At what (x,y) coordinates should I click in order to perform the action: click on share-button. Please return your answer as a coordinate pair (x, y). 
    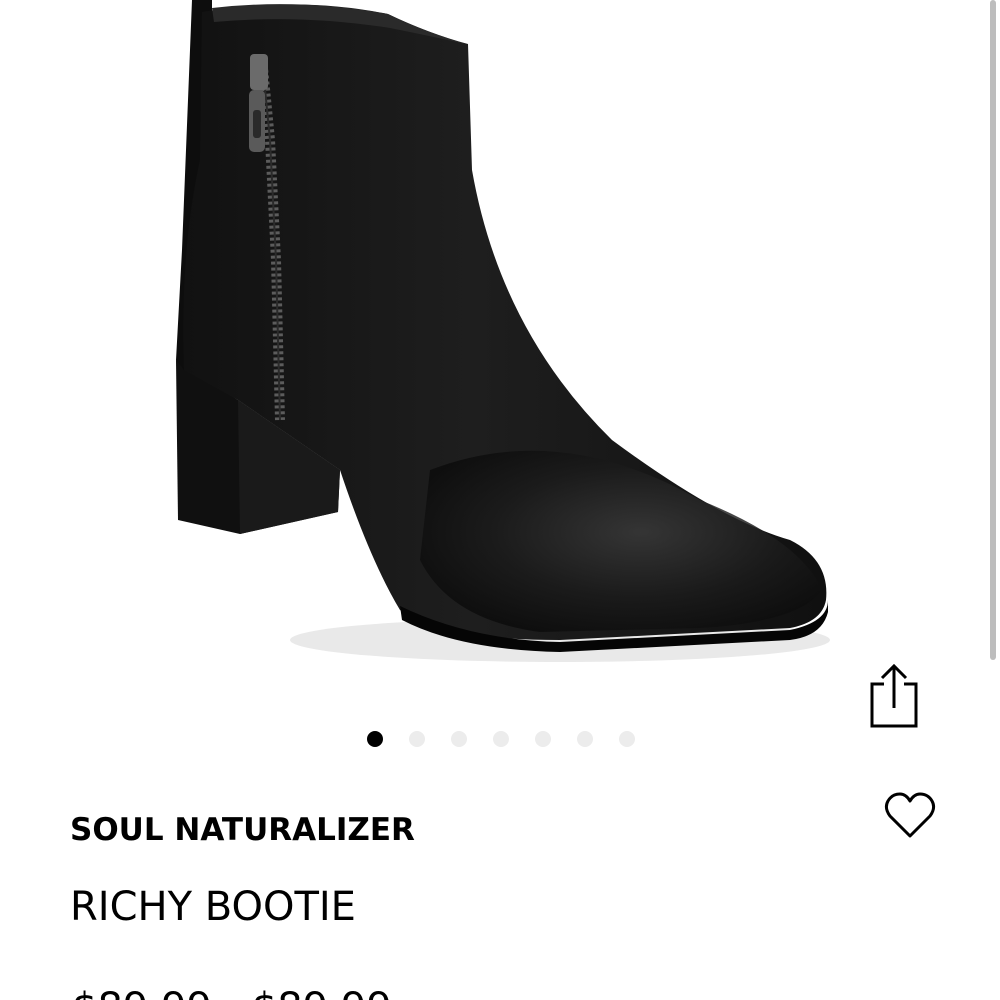
    Looking at the image, I should click on (894, 696).